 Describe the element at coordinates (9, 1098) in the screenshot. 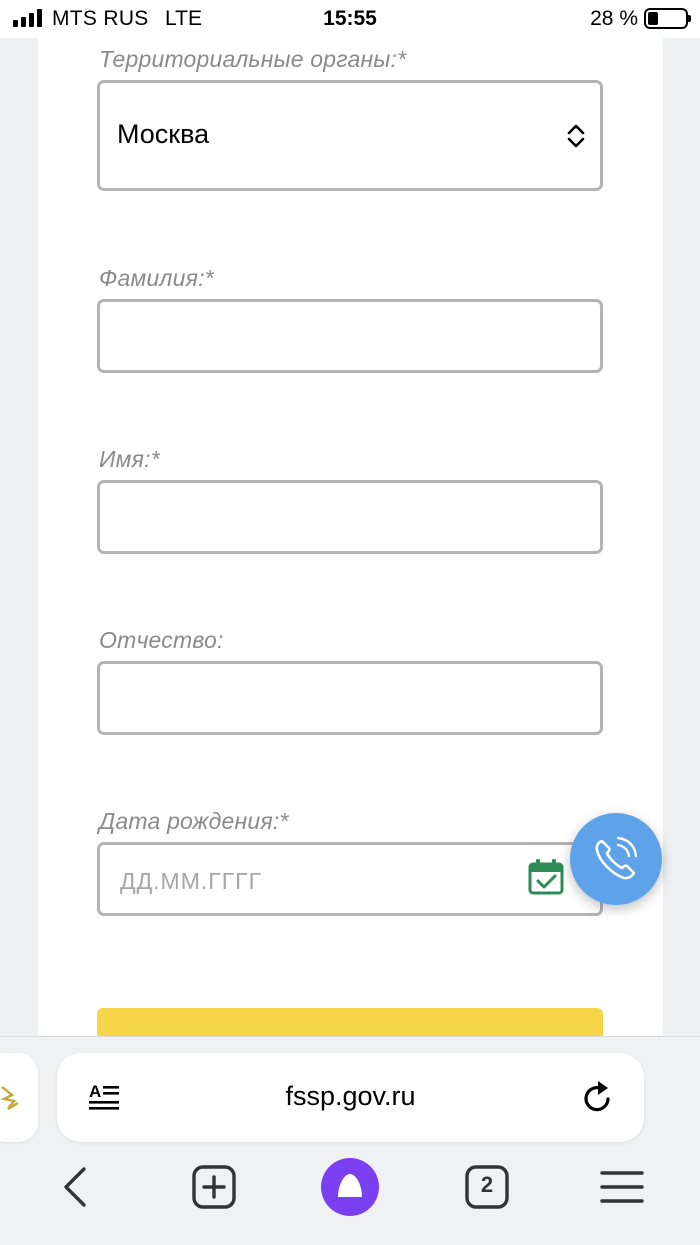

I see `emblem-icon` at that location.